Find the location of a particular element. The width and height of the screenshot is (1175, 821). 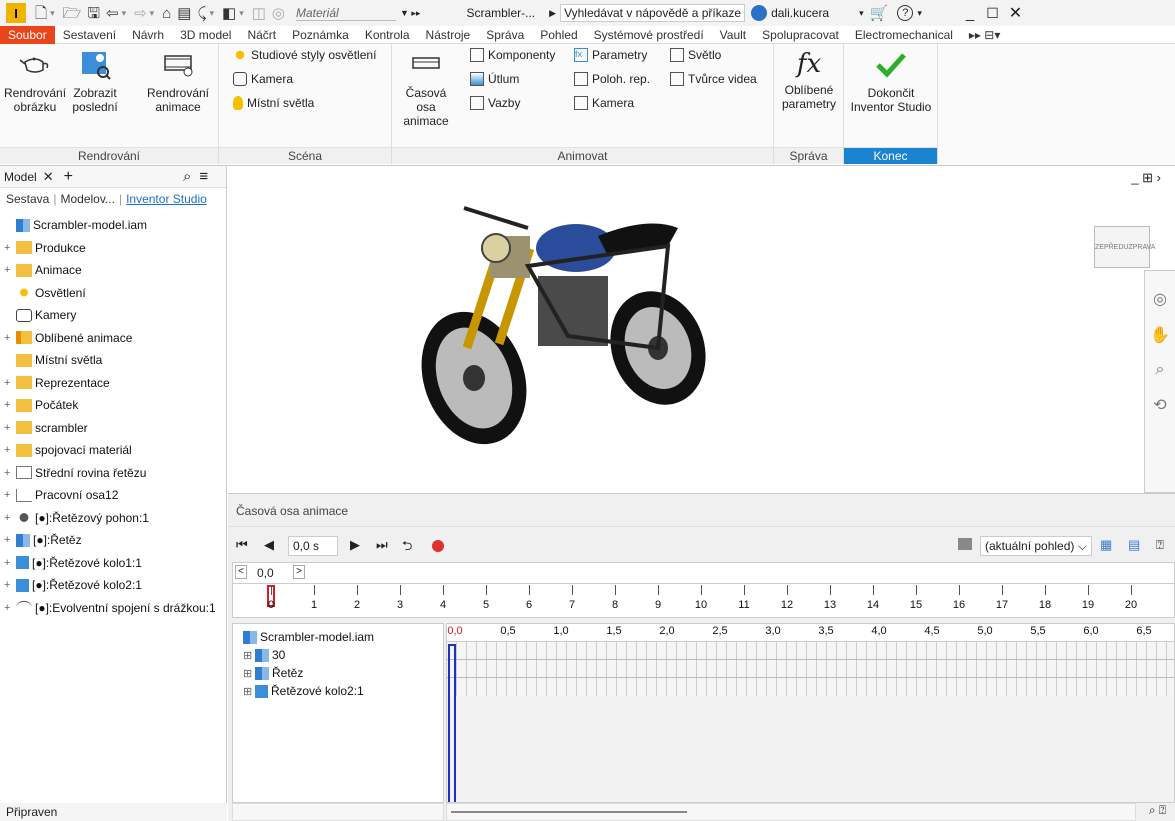

expand-icon: ⊞ is located at coordinates (249, 673).